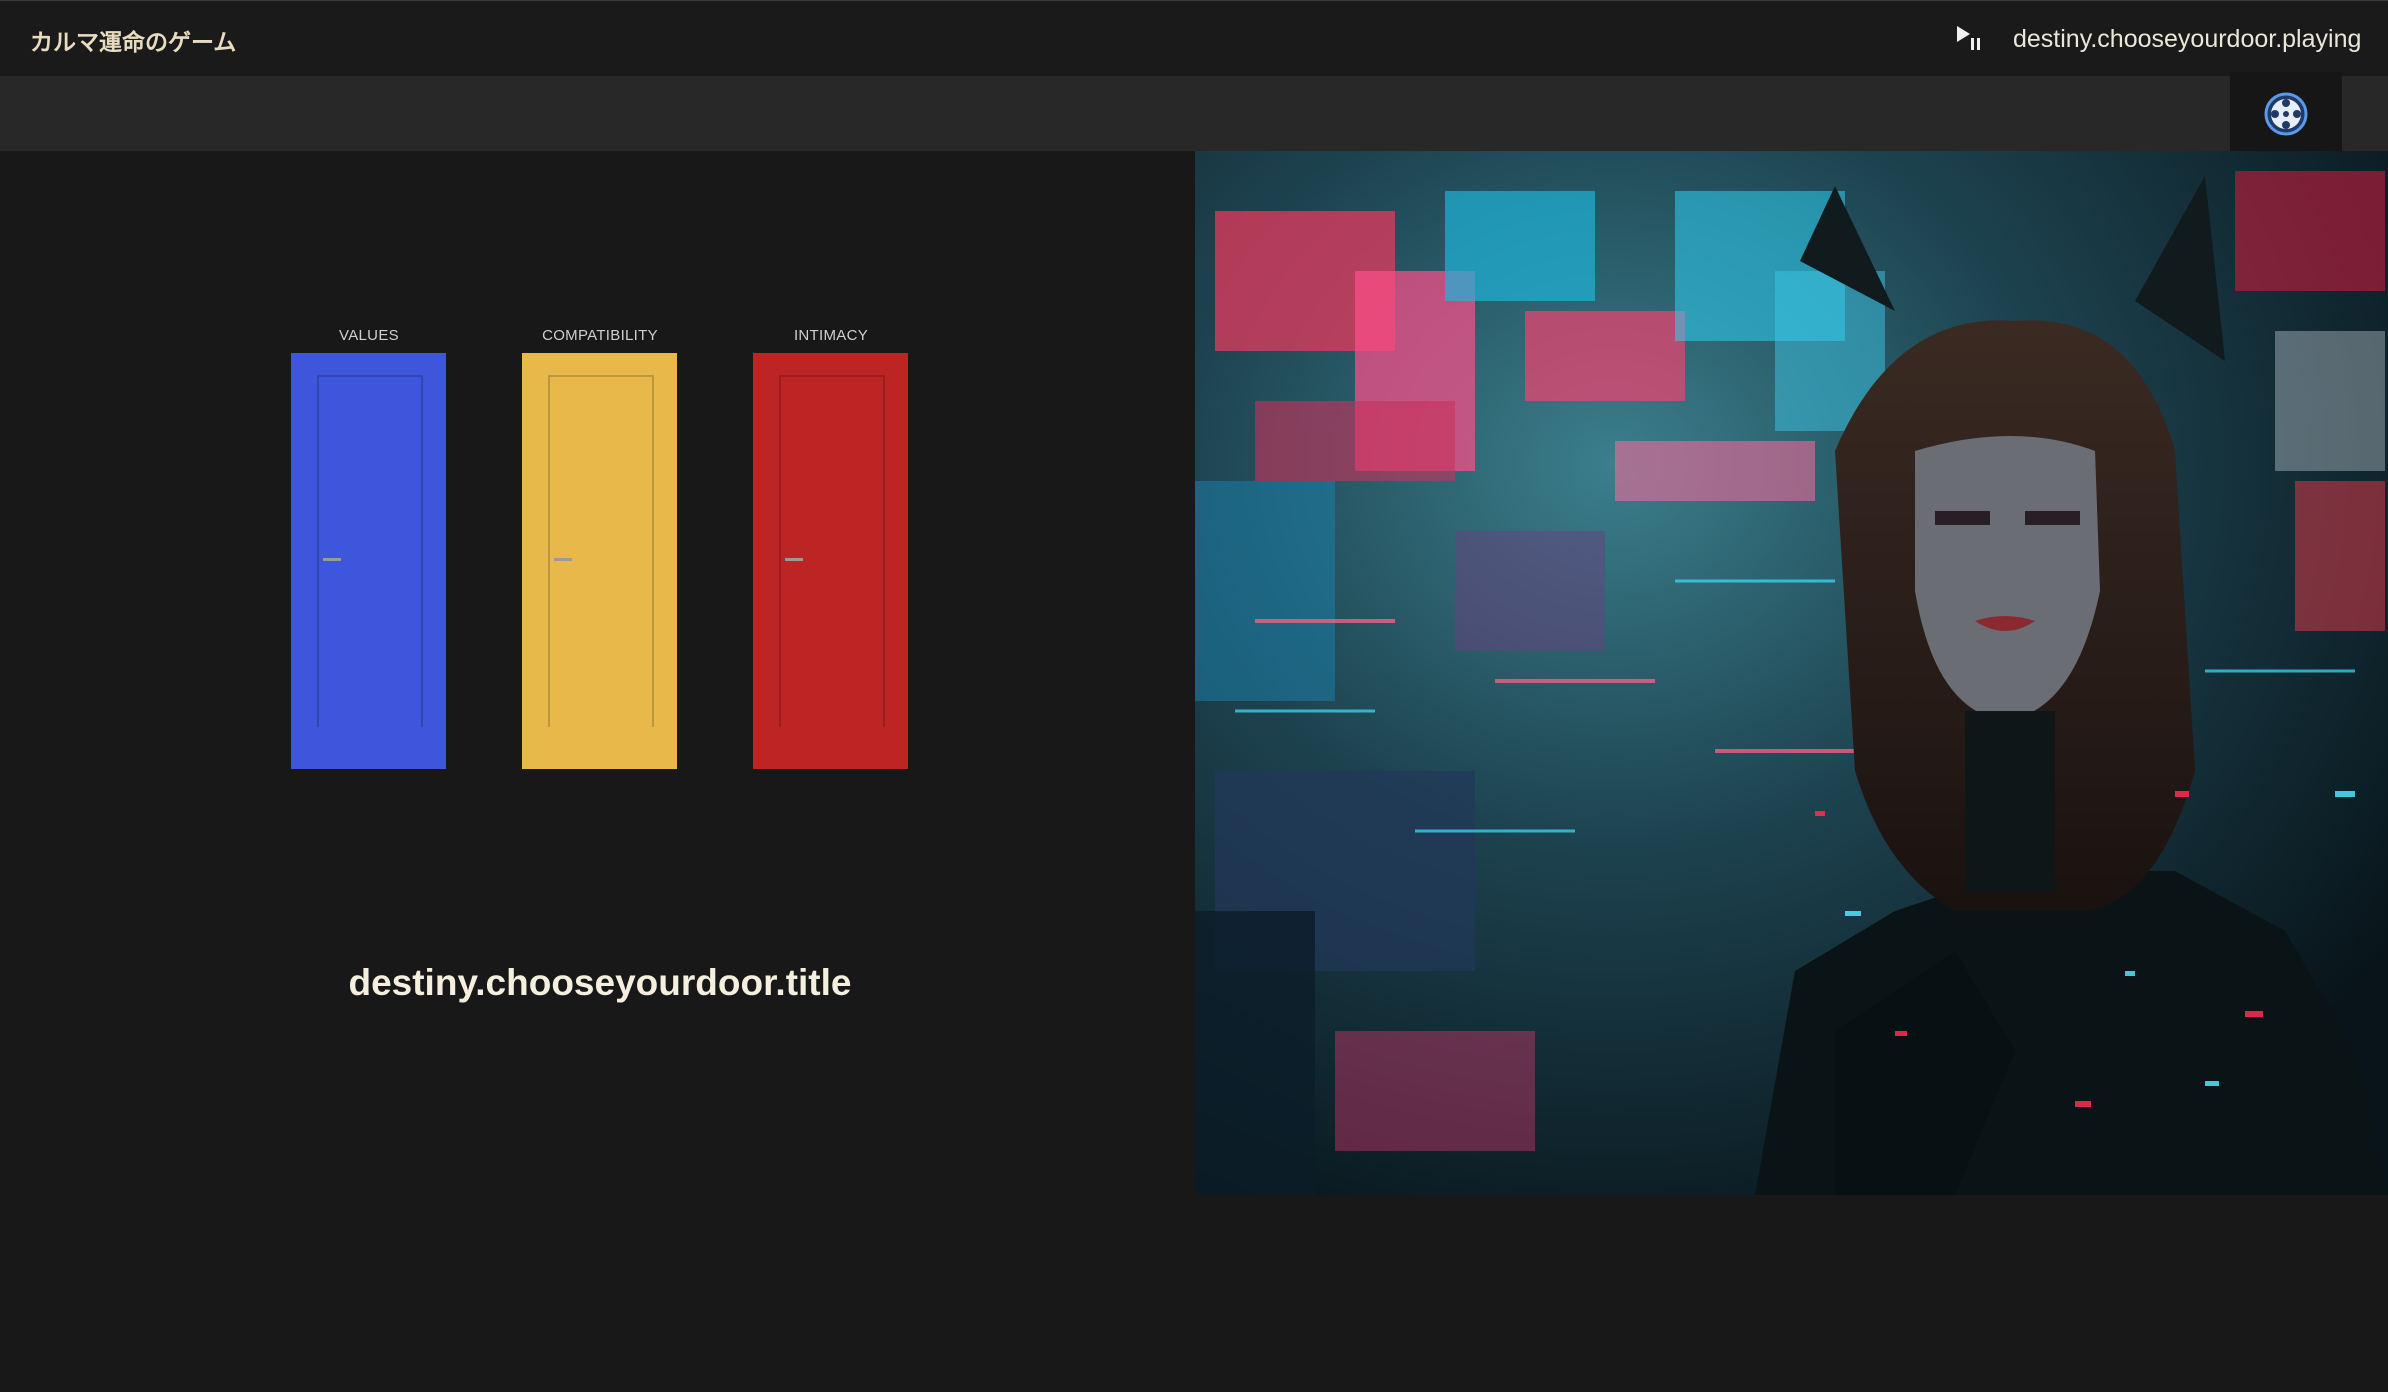  Describe the element at coordinates (1194, 38) in the screenshot. I see `top-header: カルマ運命のゲーム destiny.chooseyourdoor.playing` at that location.